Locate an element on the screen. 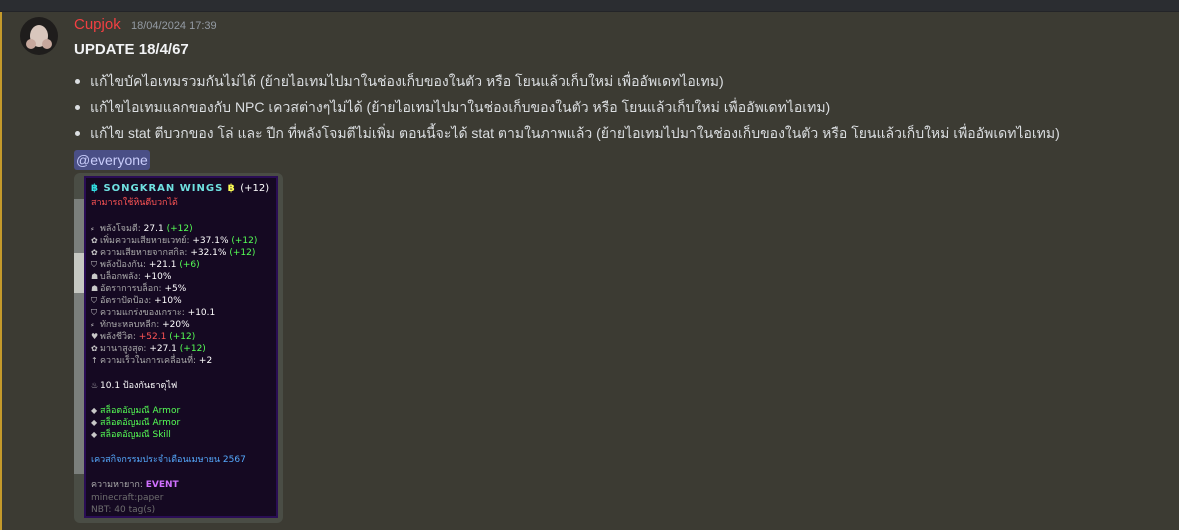 This screenshot has width=1179, height=530. rarity-row: ความหายาก: EVENT is located at coordinates (135, 485).